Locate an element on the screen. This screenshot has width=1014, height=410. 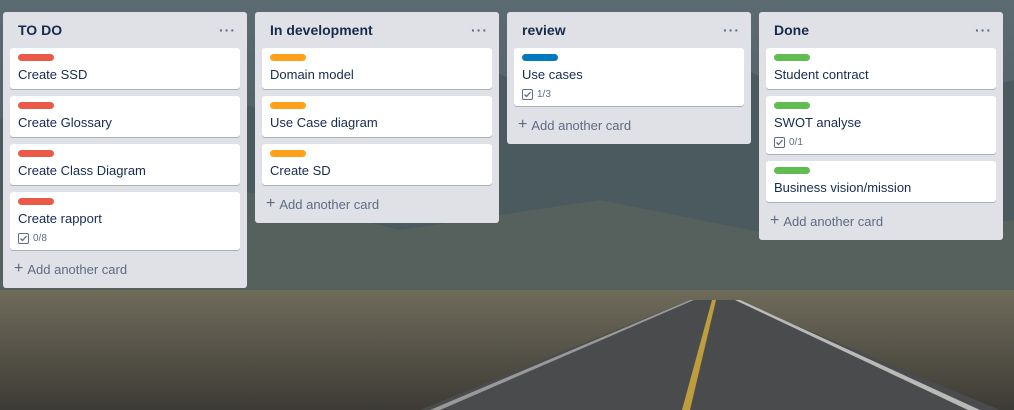
card: SWOT analyse 0/1 is located at coordinates (881, 125).